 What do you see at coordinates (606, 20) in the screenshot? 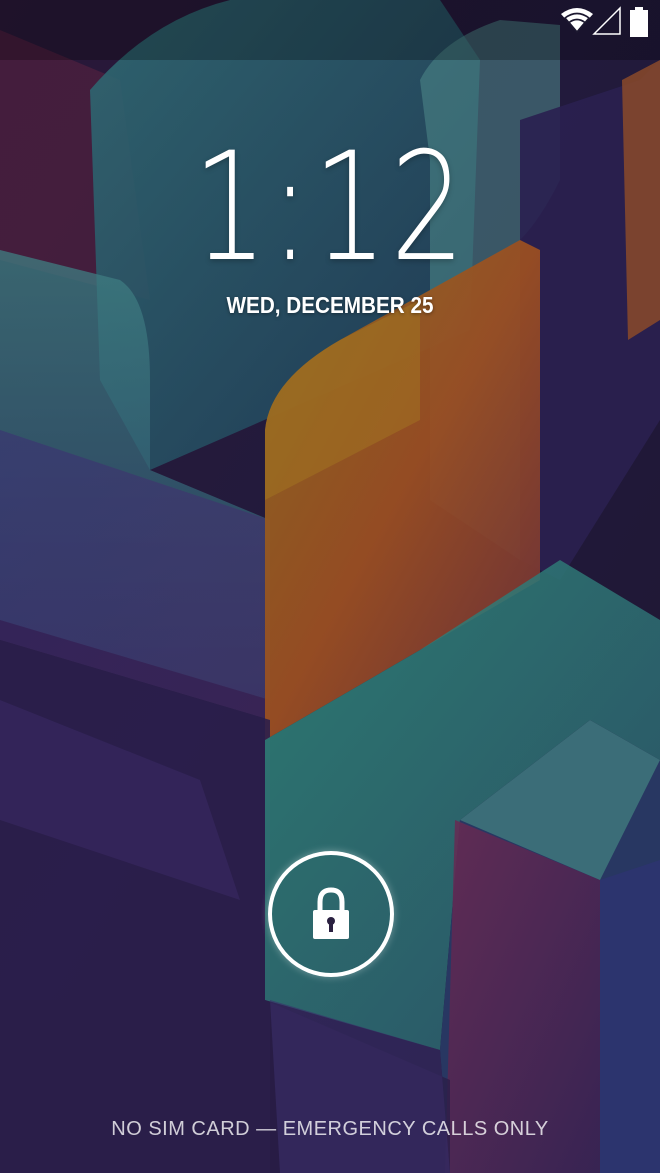
I see `signal-icon` at bounding box center [606, 20].